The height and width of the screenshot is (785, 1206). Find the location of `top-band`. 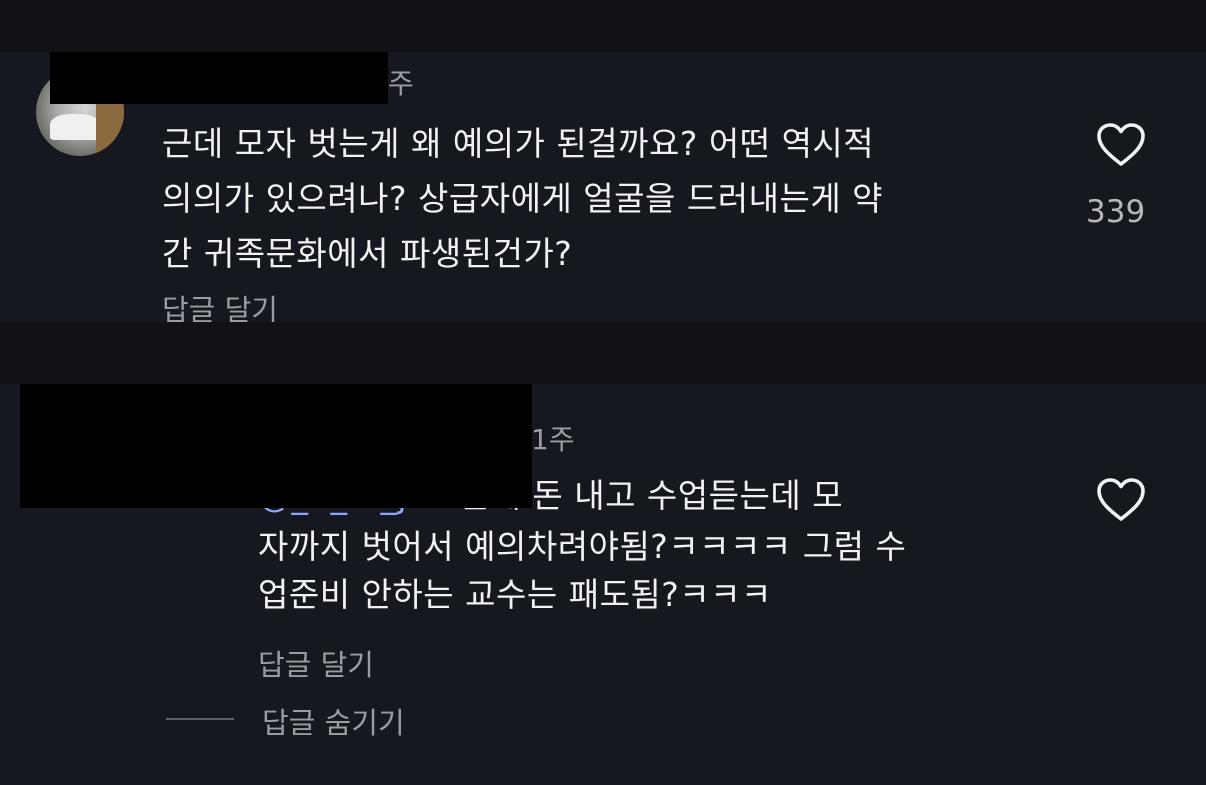

top-band is located at coordinates (603, 26).